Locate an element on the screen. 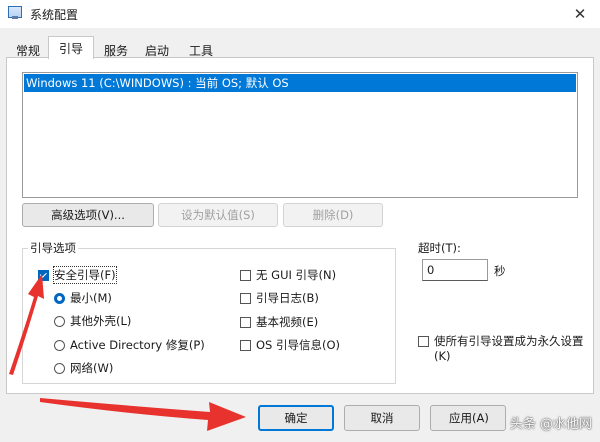 This screenshot has height=442, width=600. ok-button: 确定 is located at coordinates (296, 418).